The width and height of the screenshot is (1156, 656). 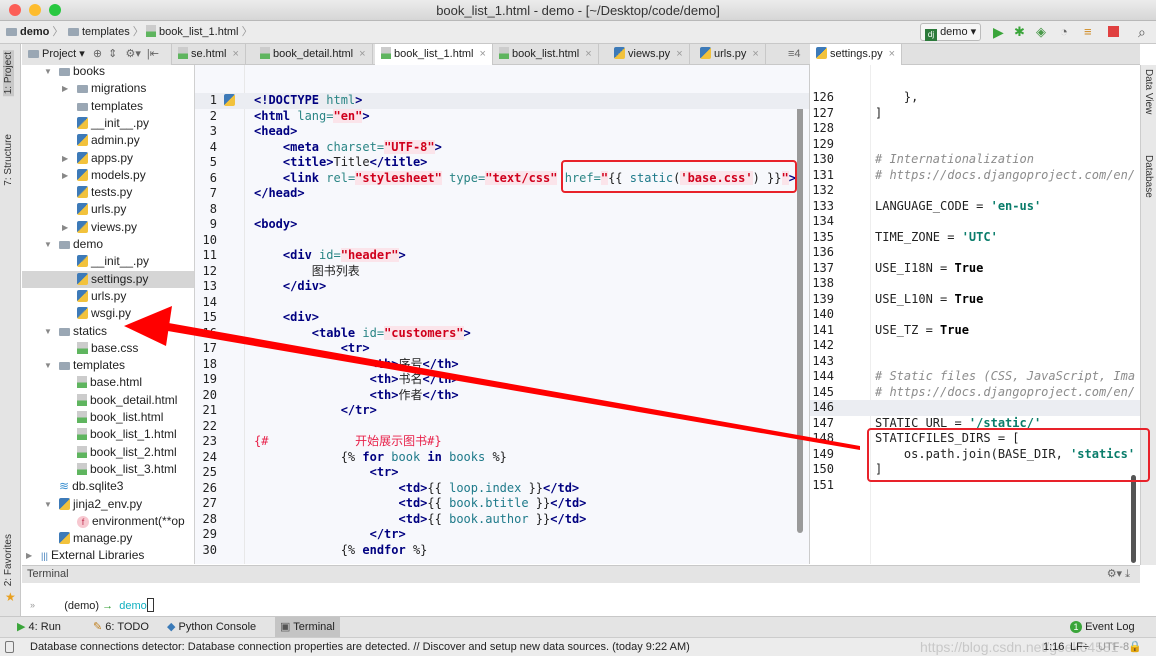 I want to click on profile-icon: ◔, so click(x=1064, y=32).